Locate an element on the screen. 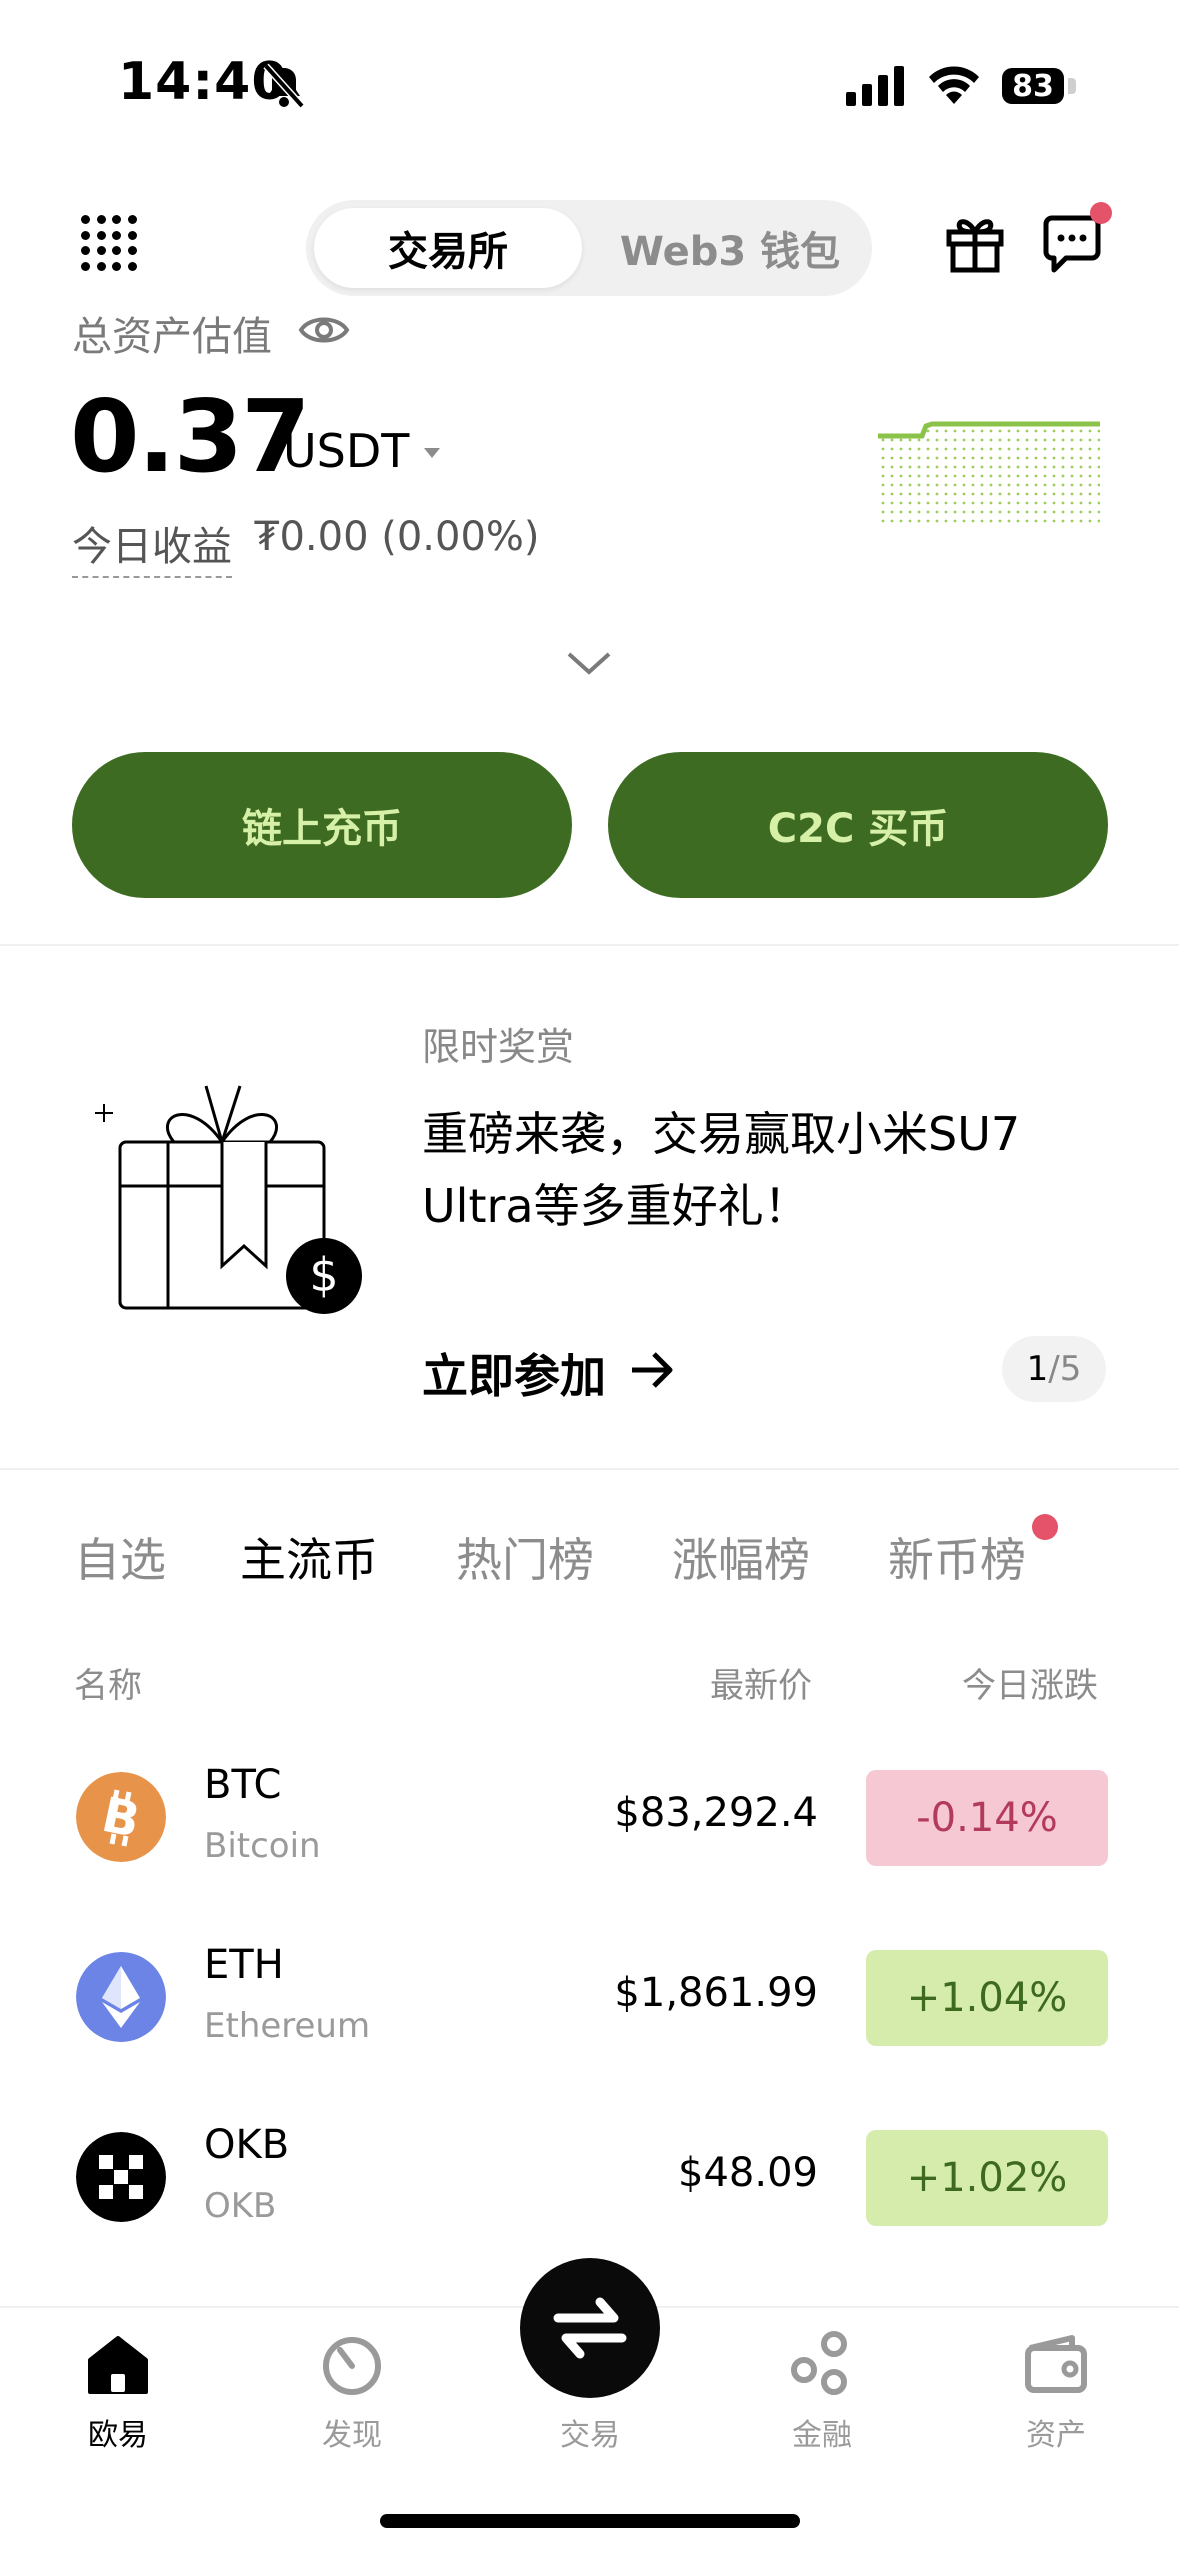 The width and height of the screenshot is (1179, 2556). coin-name: Bitcoin is located at coordinates (262, 1846).